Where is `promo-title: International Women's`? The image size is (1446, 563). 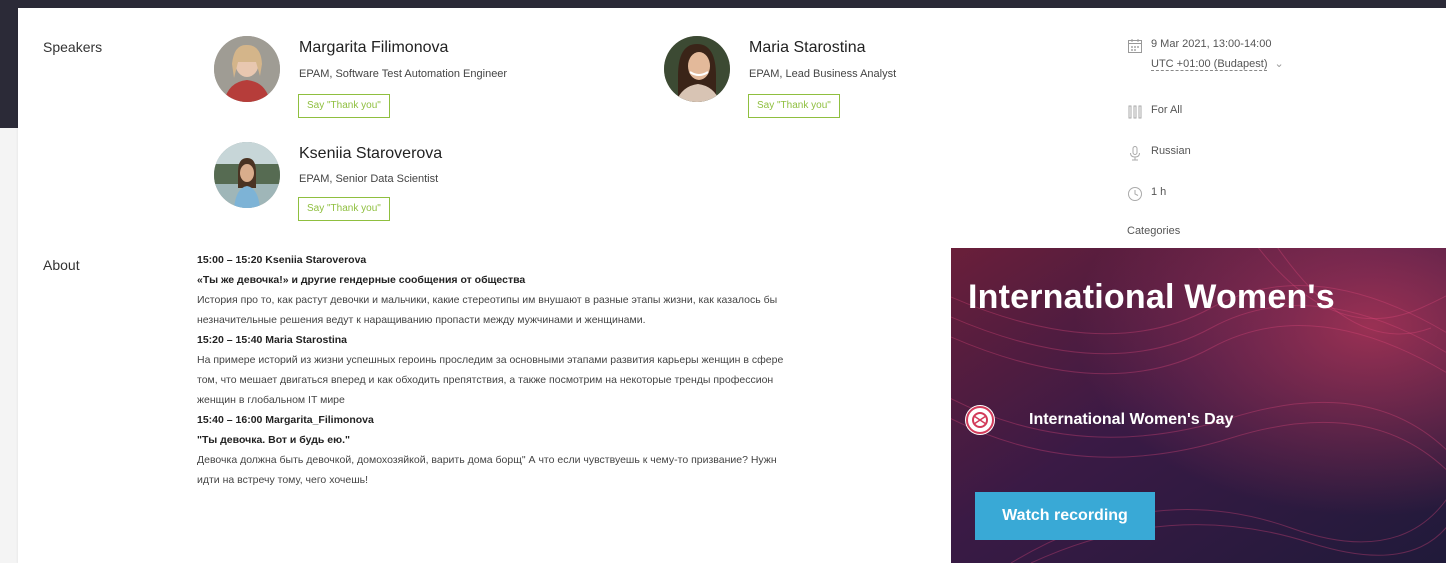 promo-title: International Women's is located at coordinates (1151, 297).